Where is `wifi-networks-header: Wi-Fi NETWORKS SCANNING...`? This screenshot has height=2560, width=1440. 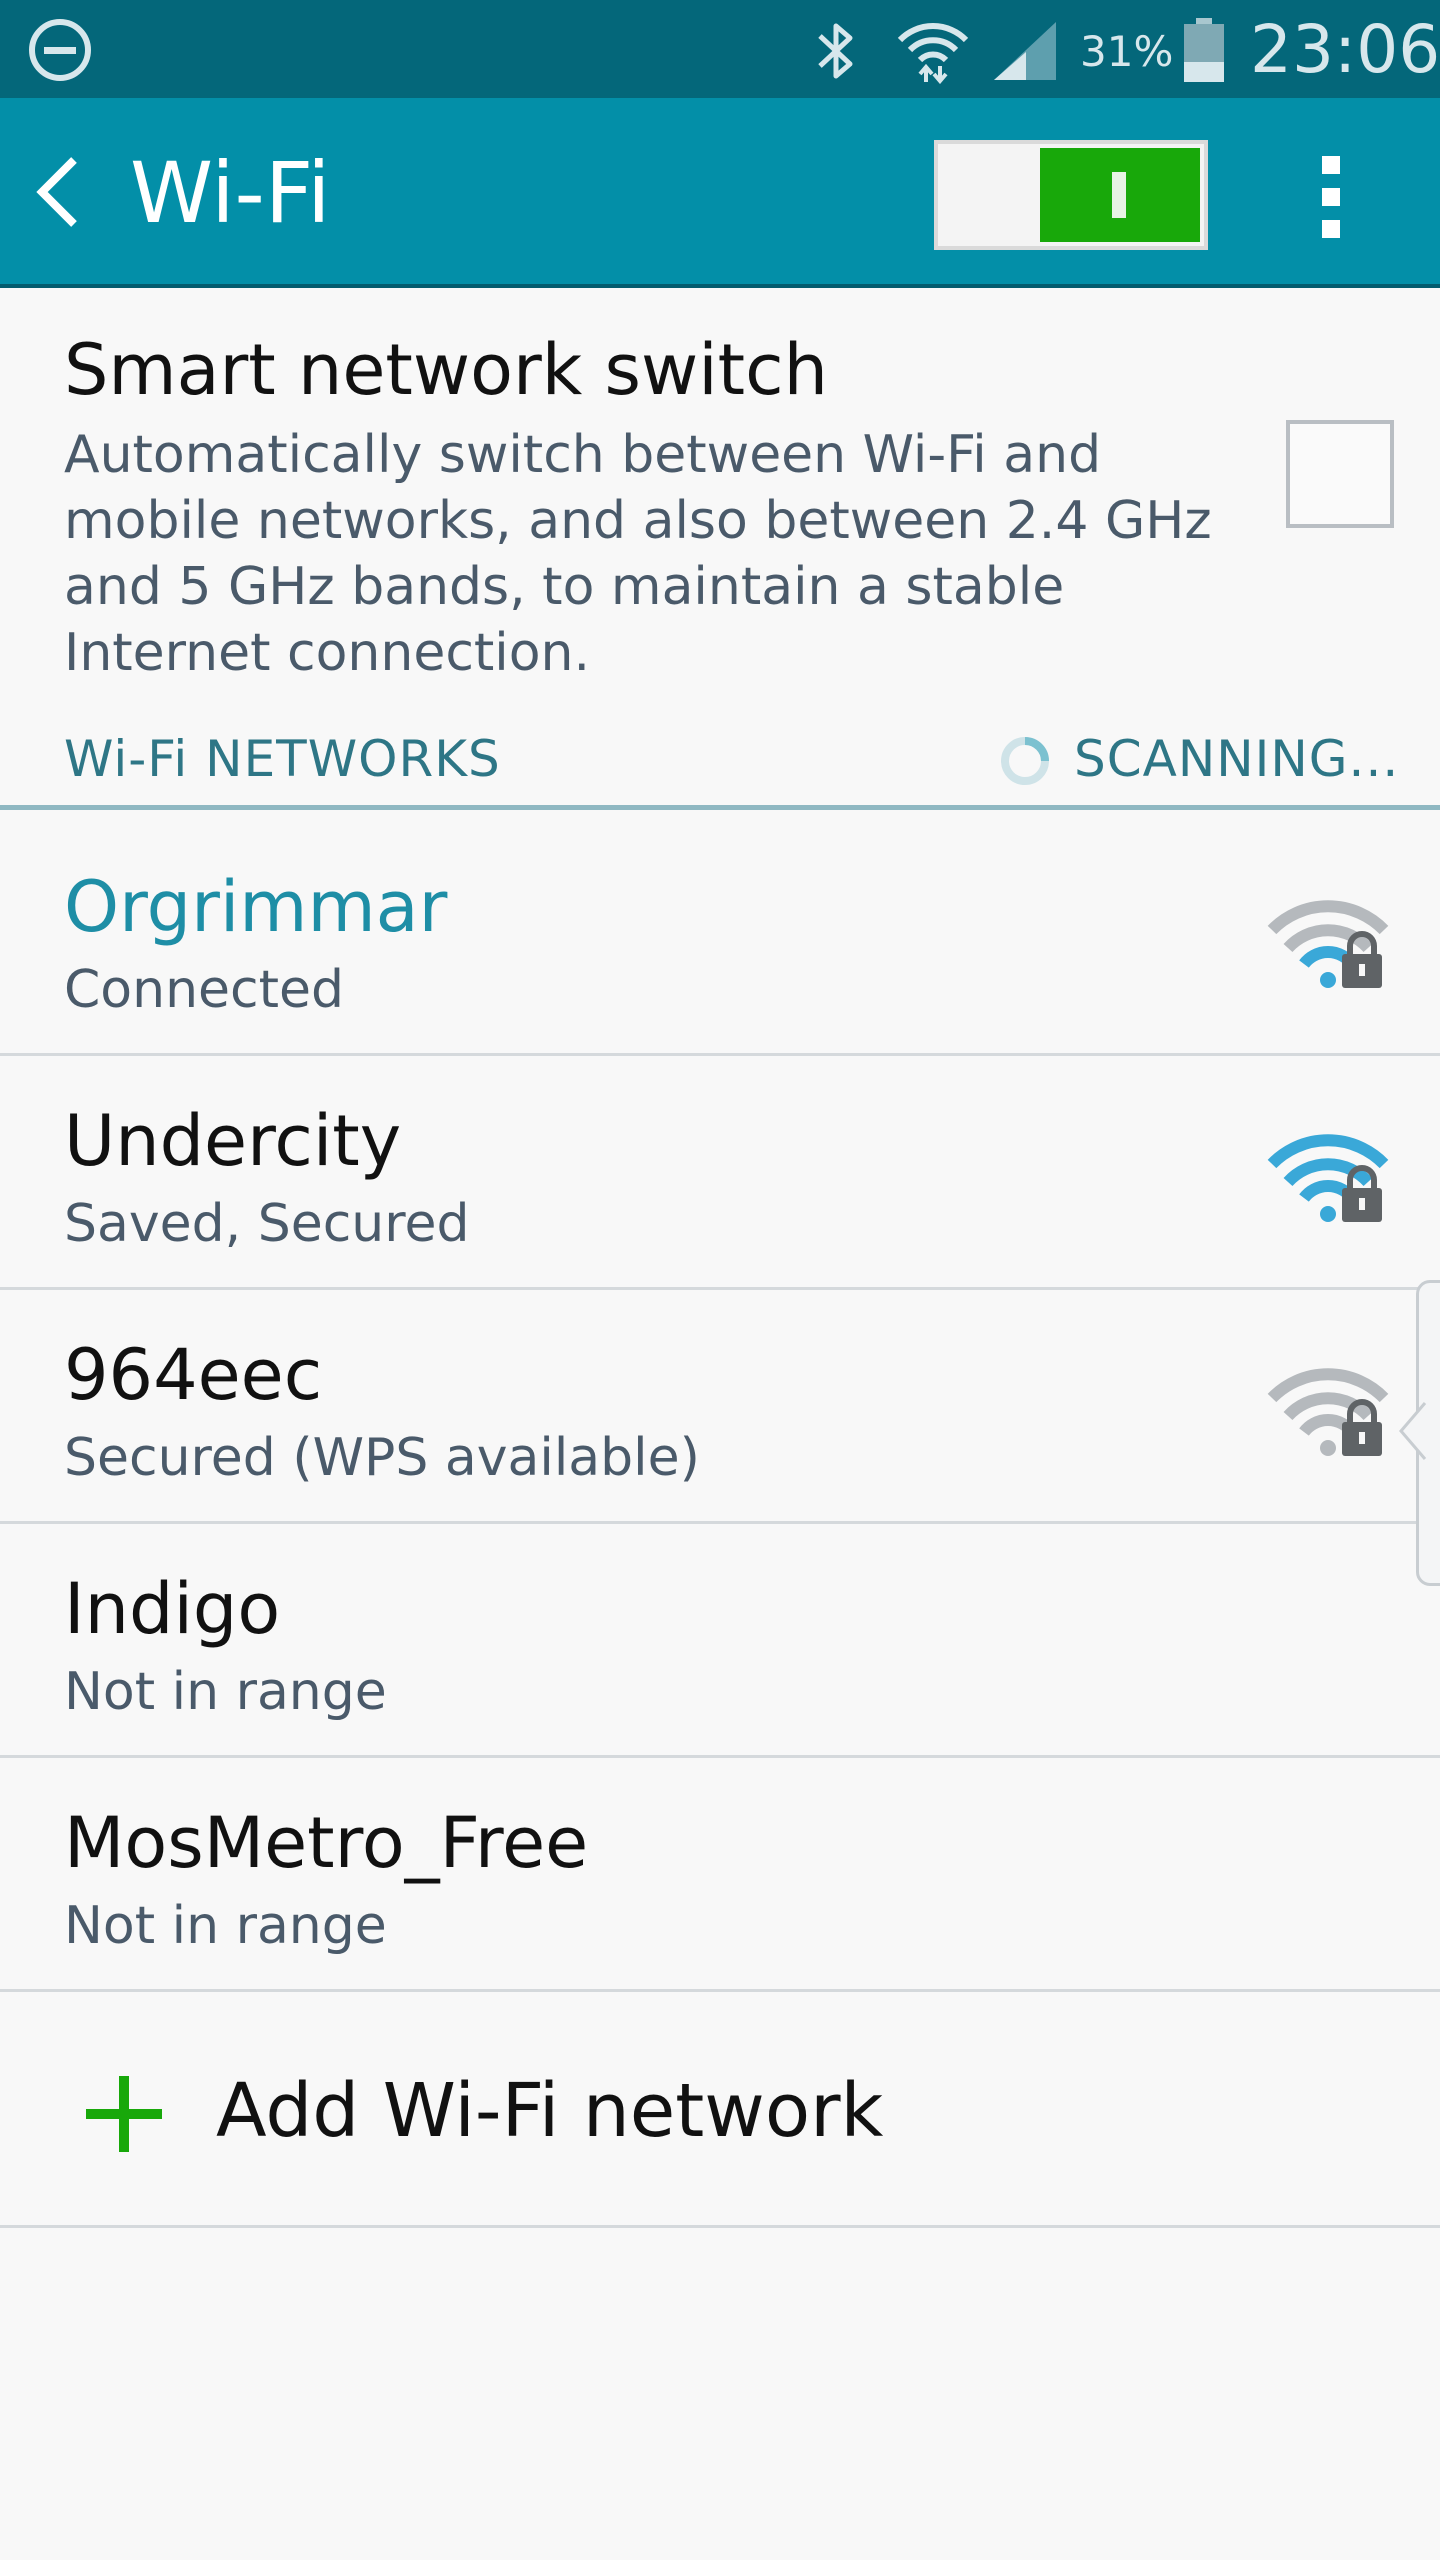
wifi-networks-header: Wi-Fi NETWORKS SCANNING... is located at coordinates (720, 765).